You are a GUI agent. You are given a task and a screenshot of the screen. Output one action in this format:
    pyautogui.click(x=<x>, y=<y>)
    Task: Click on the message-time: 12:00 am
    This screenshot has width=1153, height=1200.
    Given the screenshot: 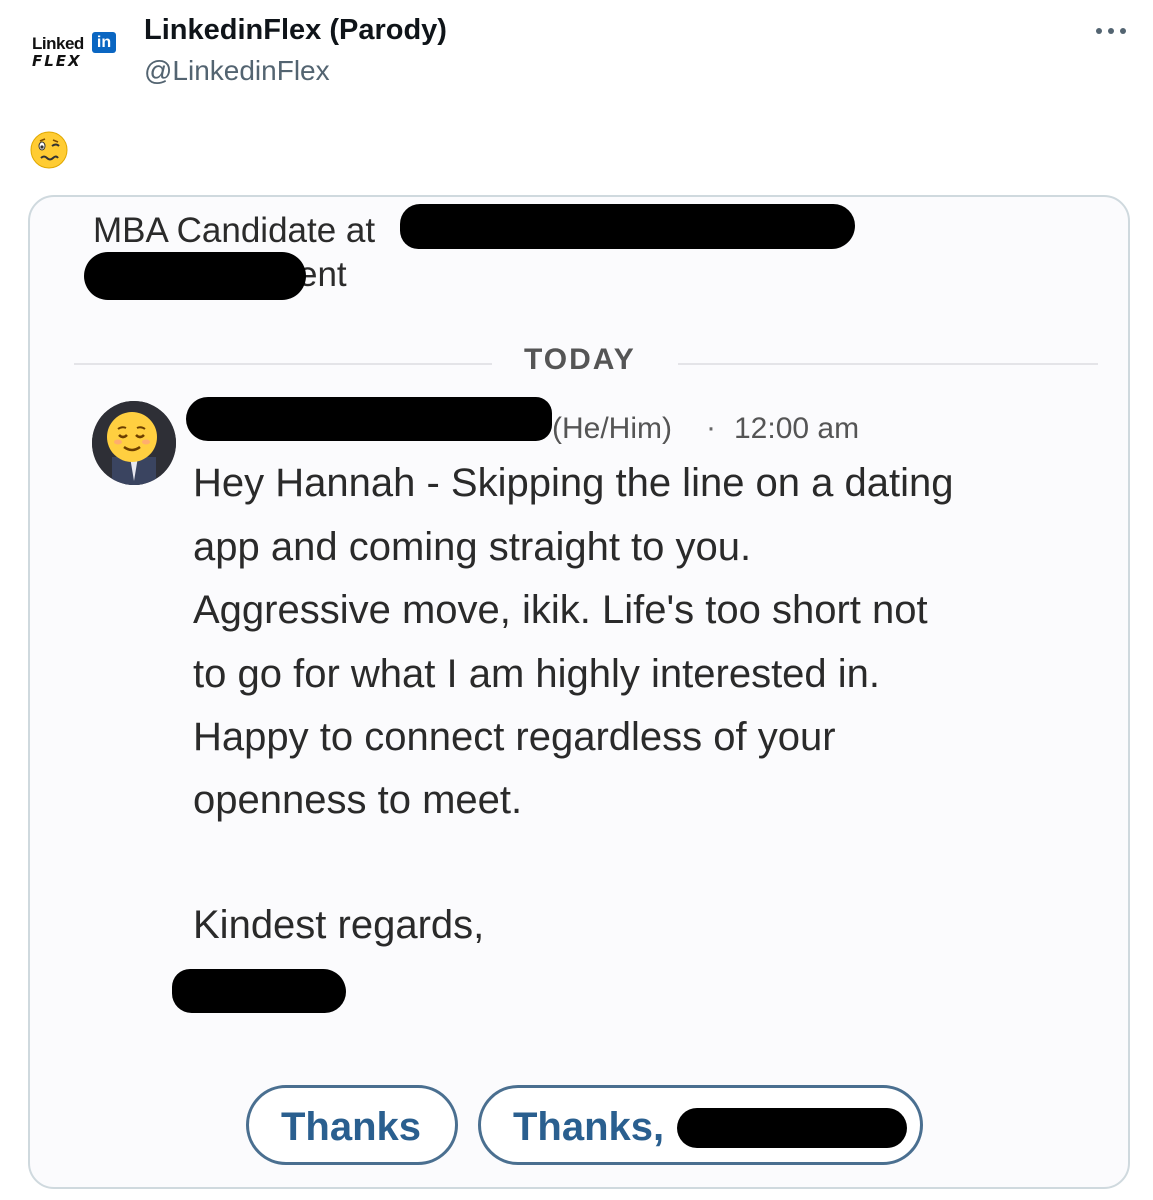 What is the action you would take?
    pyautogui.click(x=797, y=428)
    